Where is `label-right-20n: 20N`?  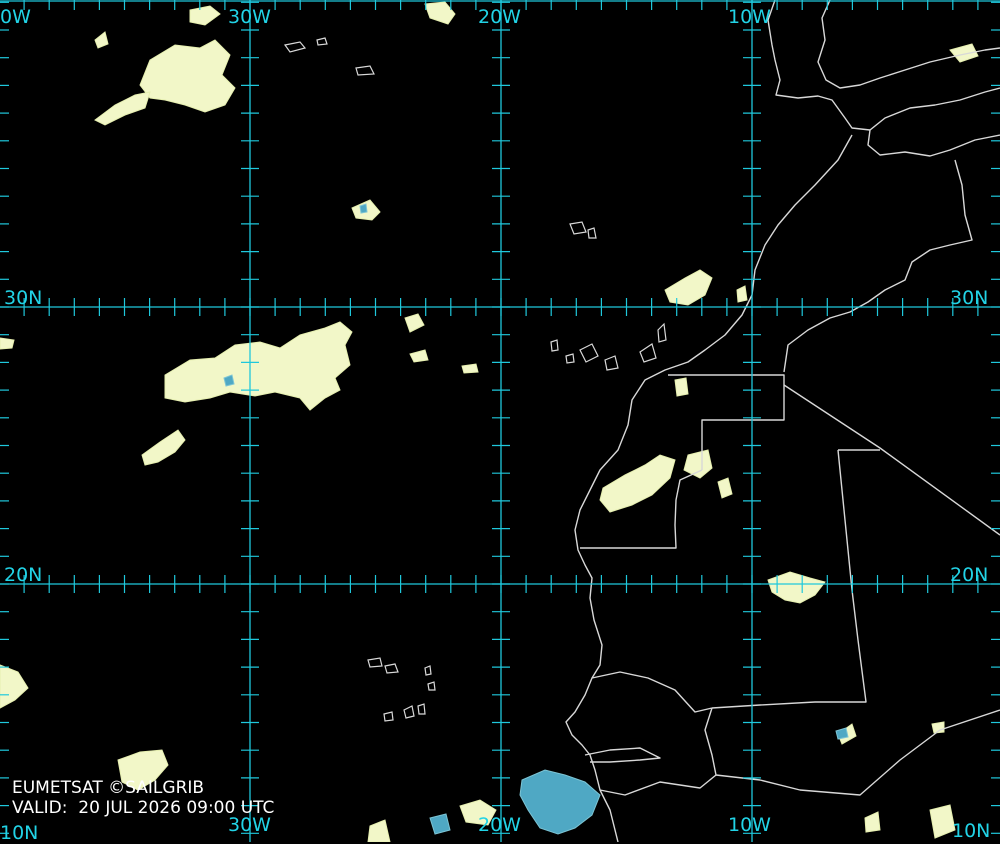
label-right-20n: 20N is located at coordinates (969, 575).